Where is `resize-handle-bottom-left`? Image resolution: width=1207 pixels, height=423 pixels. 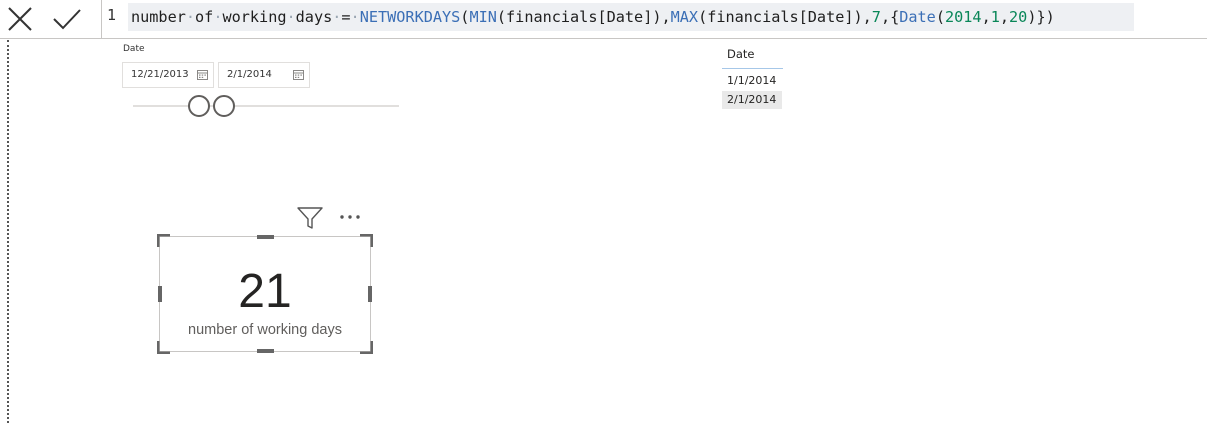
resize-handle-bottom-left is located at coordinates (164, 347).